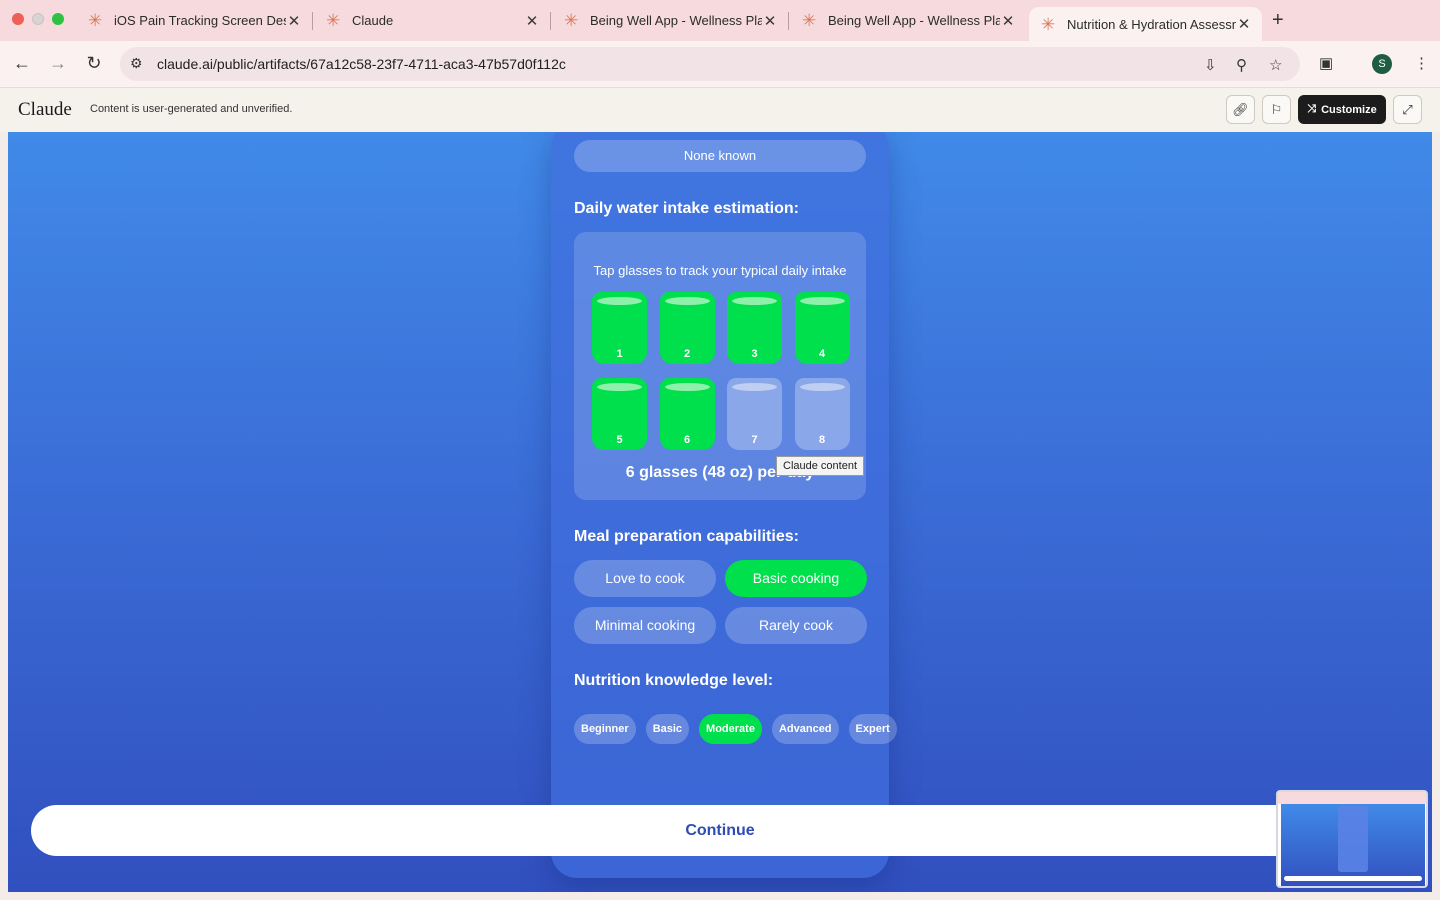 The width and height of the screenshot is (1440, 900). Describe the element at coordinates (200, 20) in the screenshot. I see `tab-title: iOS Pain Tracking Screen Des` at that location.